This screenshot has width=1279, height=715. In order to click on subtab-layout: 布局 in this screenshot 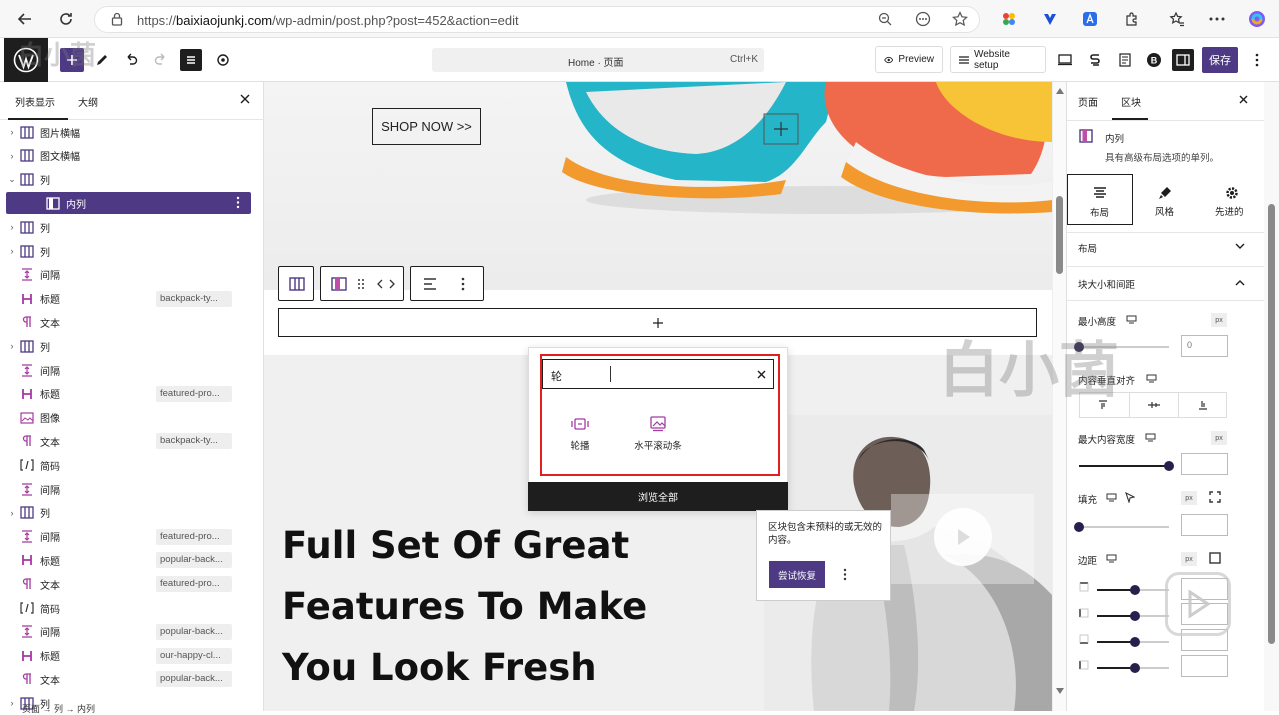, I will do `click(1100, 199)`.